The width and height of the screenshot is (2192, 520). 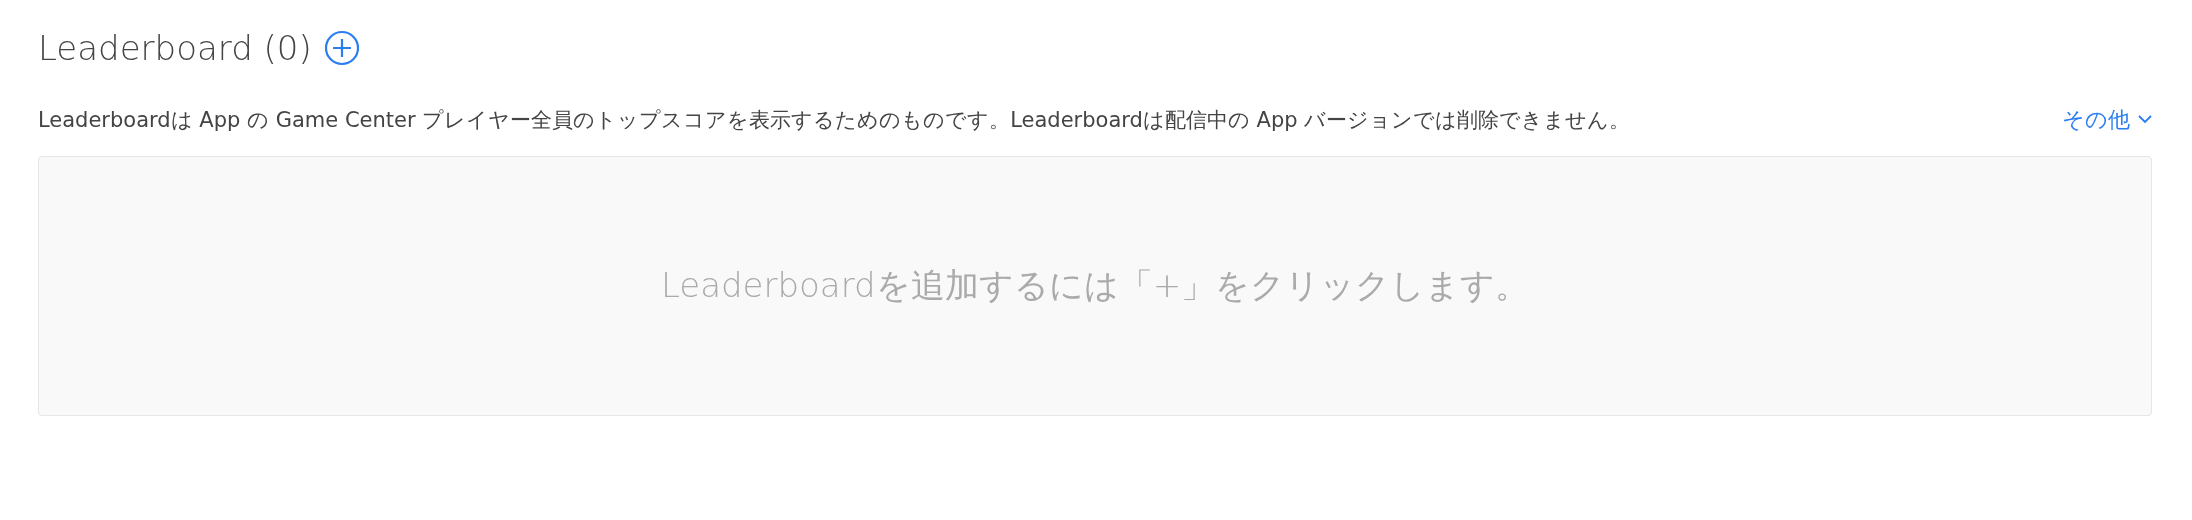 What do you see at coordinates (2145, 119) in the screenshot?
I see `chevron-down-icon` at bounding box center [2145, 119].